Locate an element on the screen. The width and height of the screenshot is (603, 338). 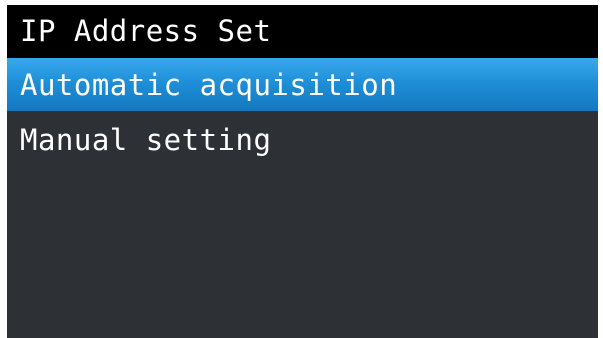
screen-title: IP Address Set is located at coordinates (146, 31).